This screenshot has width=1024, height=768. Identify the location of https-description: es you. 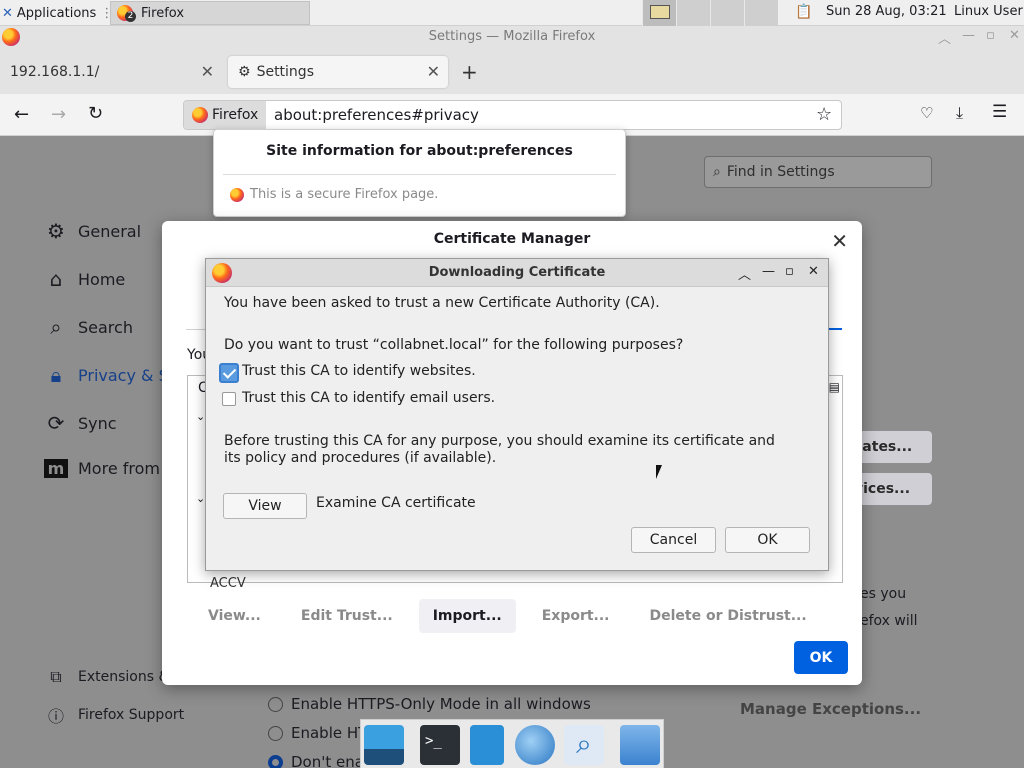
(883, 594).